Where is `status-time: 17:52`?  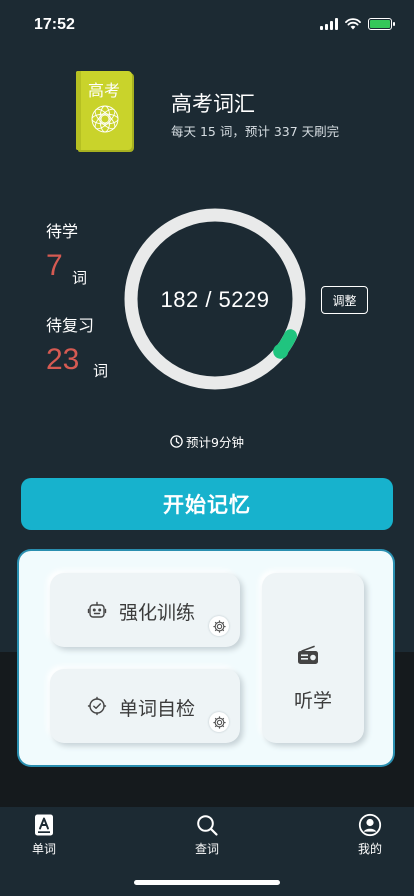
status-time: 17:52 is located at coordinates (54, 24).